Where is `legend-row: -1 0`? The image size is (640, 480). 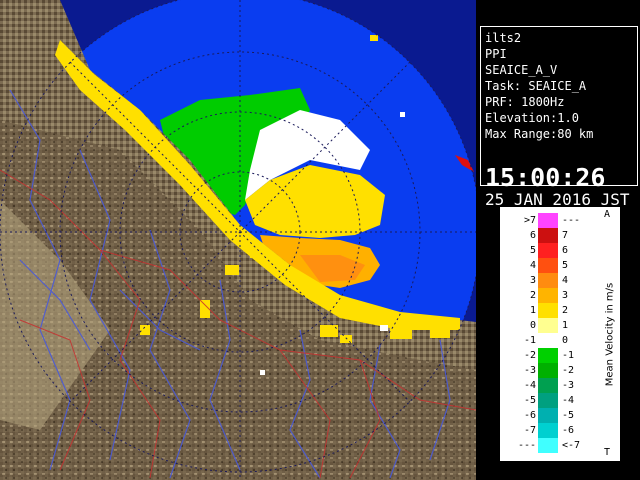
legend-row: -1 0 is located at coordinates (550, 340).